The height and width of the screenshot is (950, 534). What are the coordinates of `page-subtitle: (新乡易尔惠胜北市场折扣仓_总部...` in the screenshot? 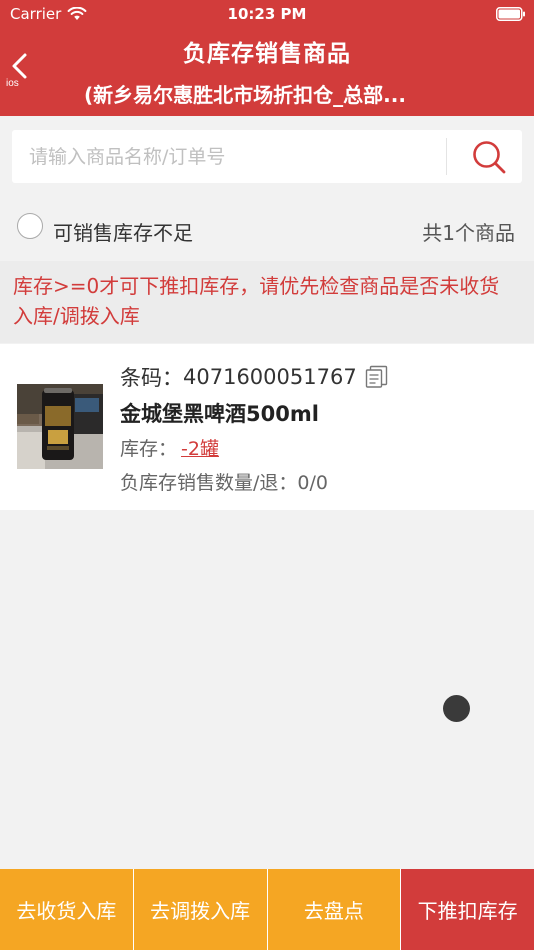 It's located at (245, 95).